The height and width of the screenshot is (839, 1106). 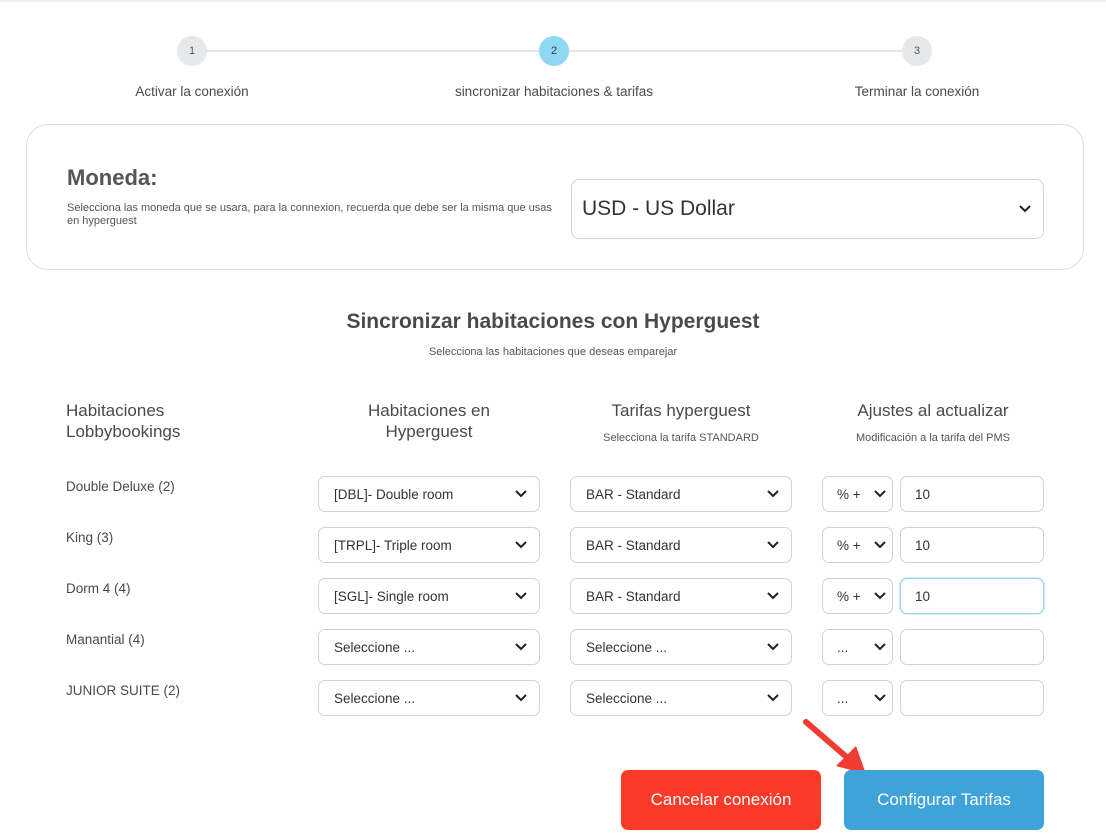 What do you see at coordinates (90, 537) in the screenshot?
I see `room-label: King (3)` at bounding box center [90, 537].